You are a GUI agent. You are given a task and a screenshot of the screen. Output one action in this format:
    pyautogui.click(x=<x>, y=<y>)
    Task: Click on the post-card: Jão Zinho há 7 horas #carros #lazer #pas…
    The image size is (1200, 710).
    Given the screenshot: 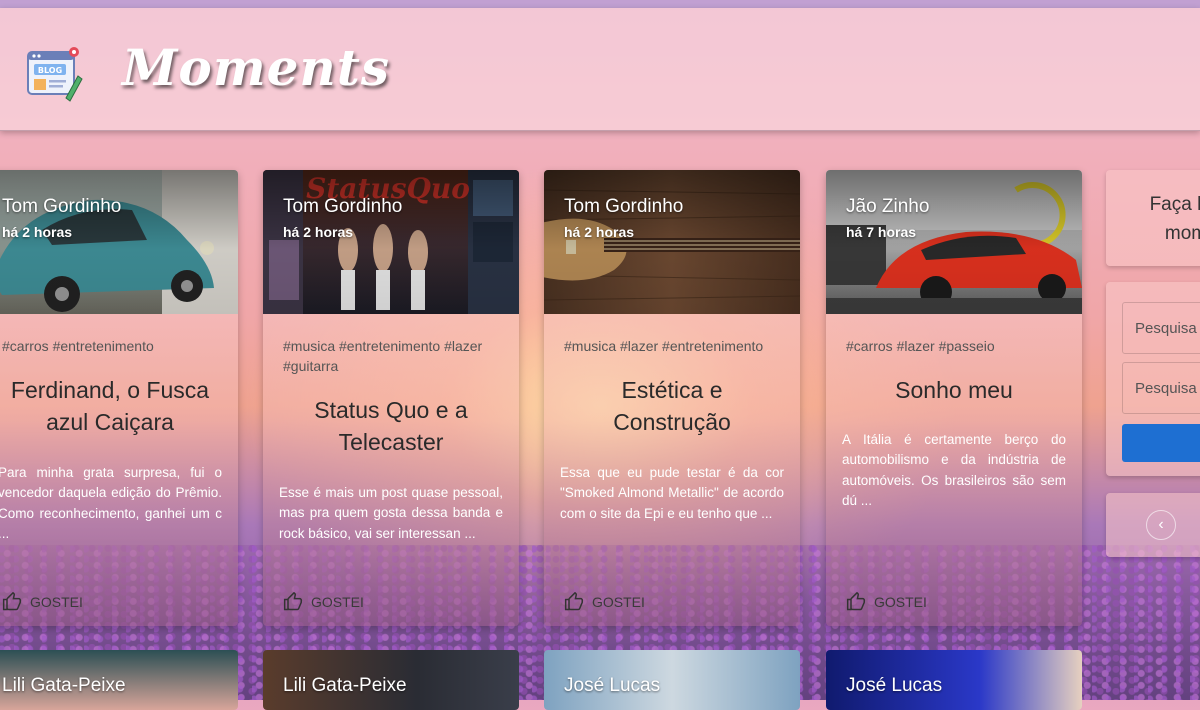 What is the action you would take?
    pyautogui.click(x=954, y=398)
    